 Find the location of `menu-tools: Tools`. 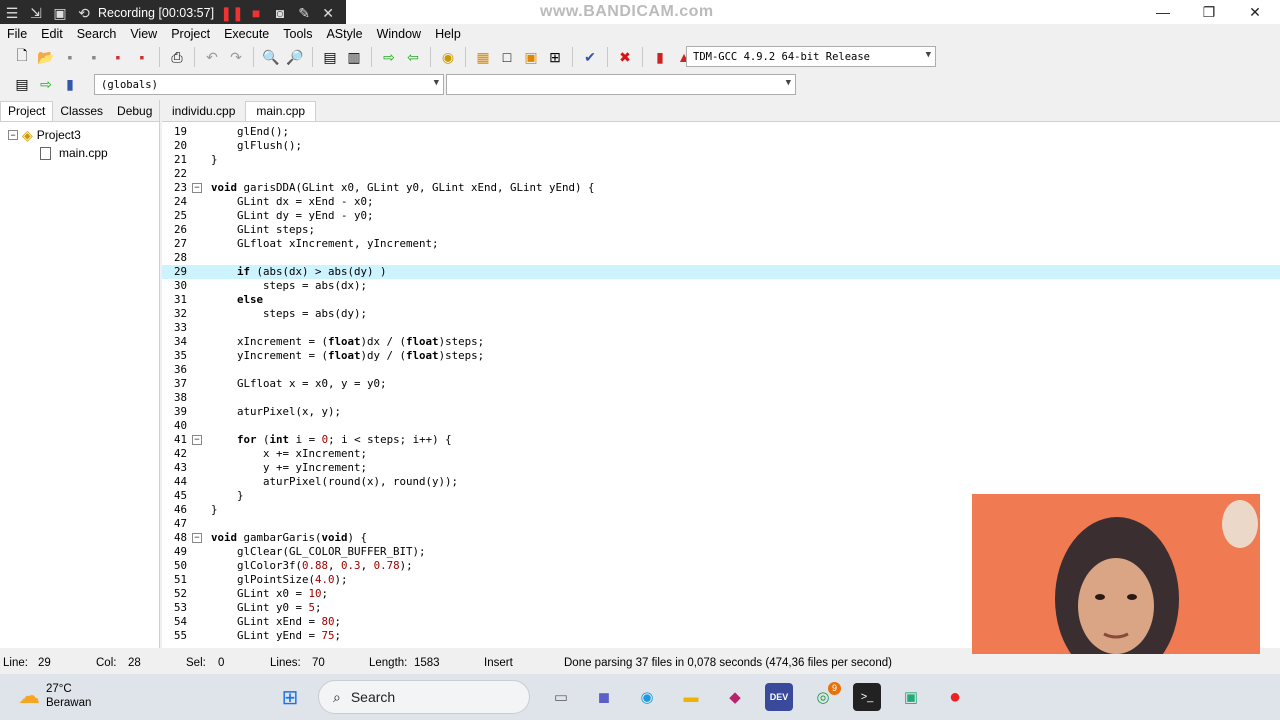

menu-tools: Tools is located at coordinates (297, 34).